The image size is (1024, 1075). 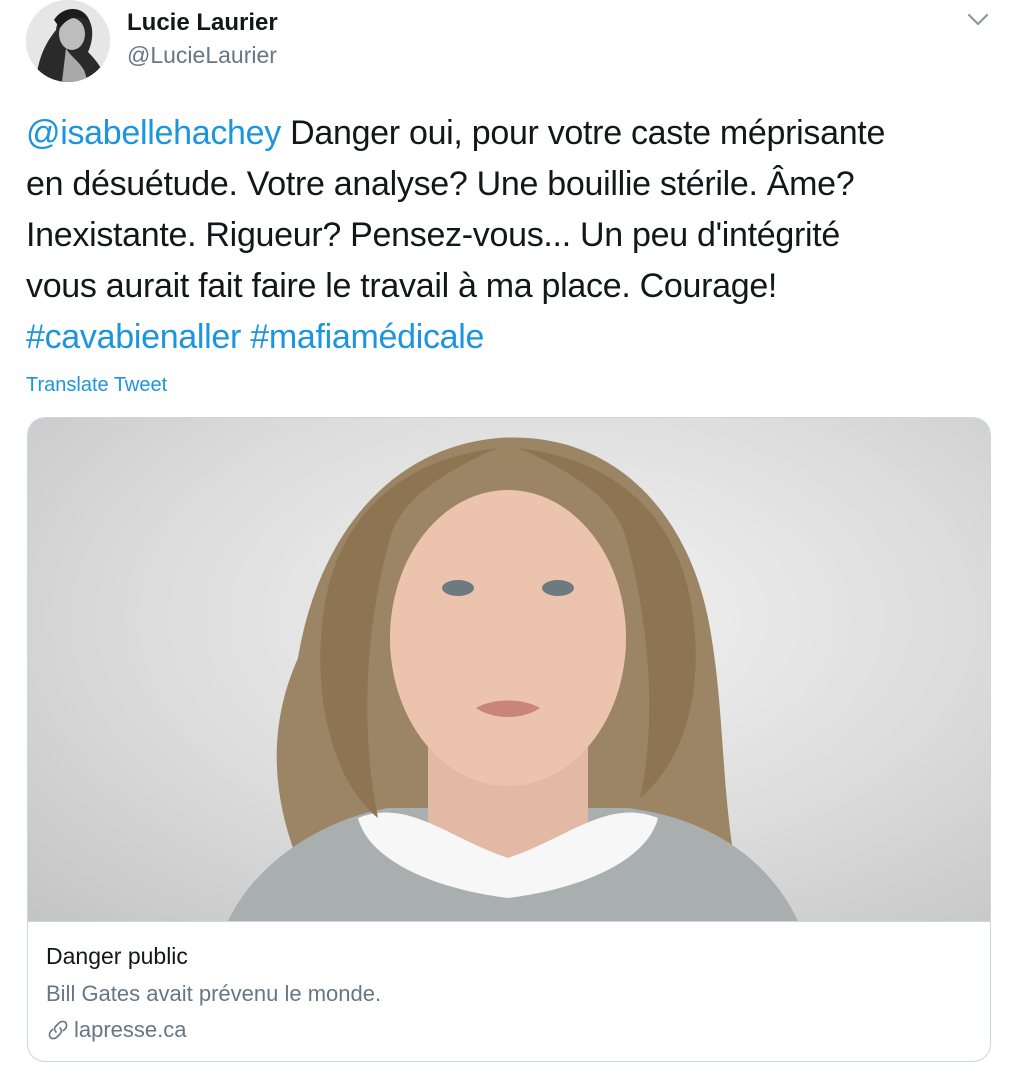 What do you see at coordinates (583, 133) in the screenshot?
I see `tweet-line-text: Danger oui, pour votre caste méprisante` at bounding box center [583, 133].